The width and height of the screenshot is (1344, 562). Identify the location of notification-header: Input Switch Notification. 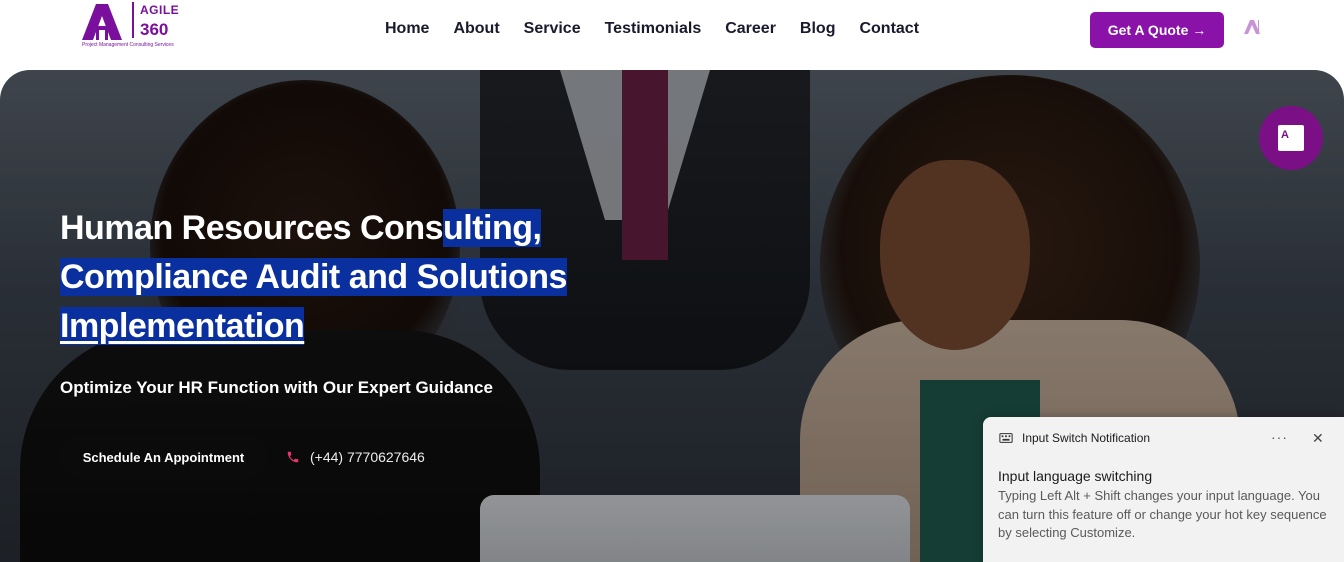
(1074, 438).